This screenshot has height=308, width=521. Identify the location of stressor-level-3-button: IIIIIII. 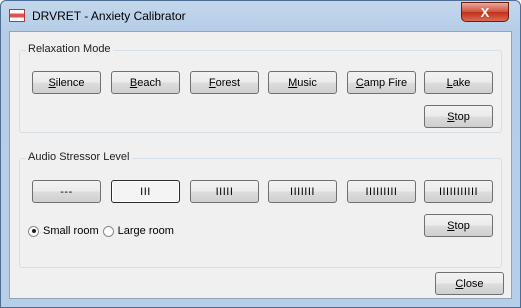
(302, 191).